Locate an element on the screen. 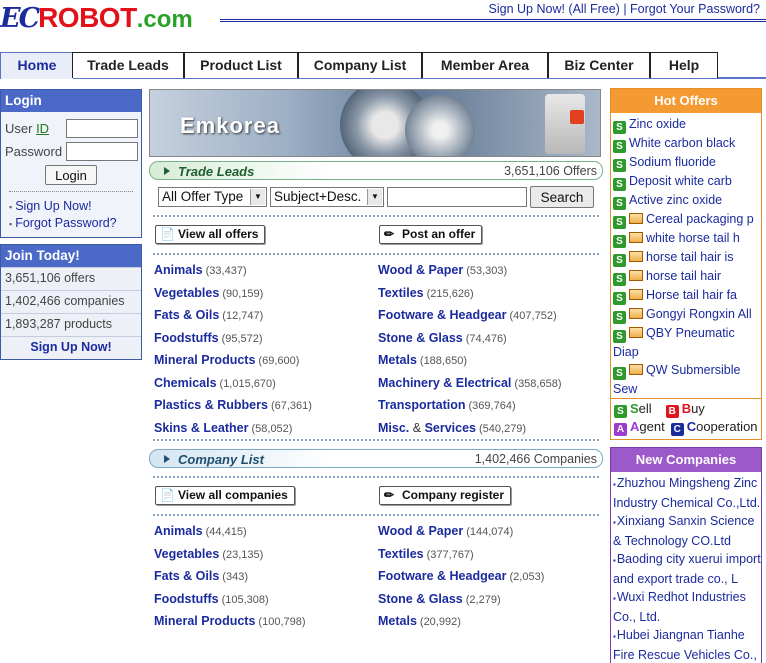  view-all-offers-button: 📄 View all offers is located at coordinates (210, 234).